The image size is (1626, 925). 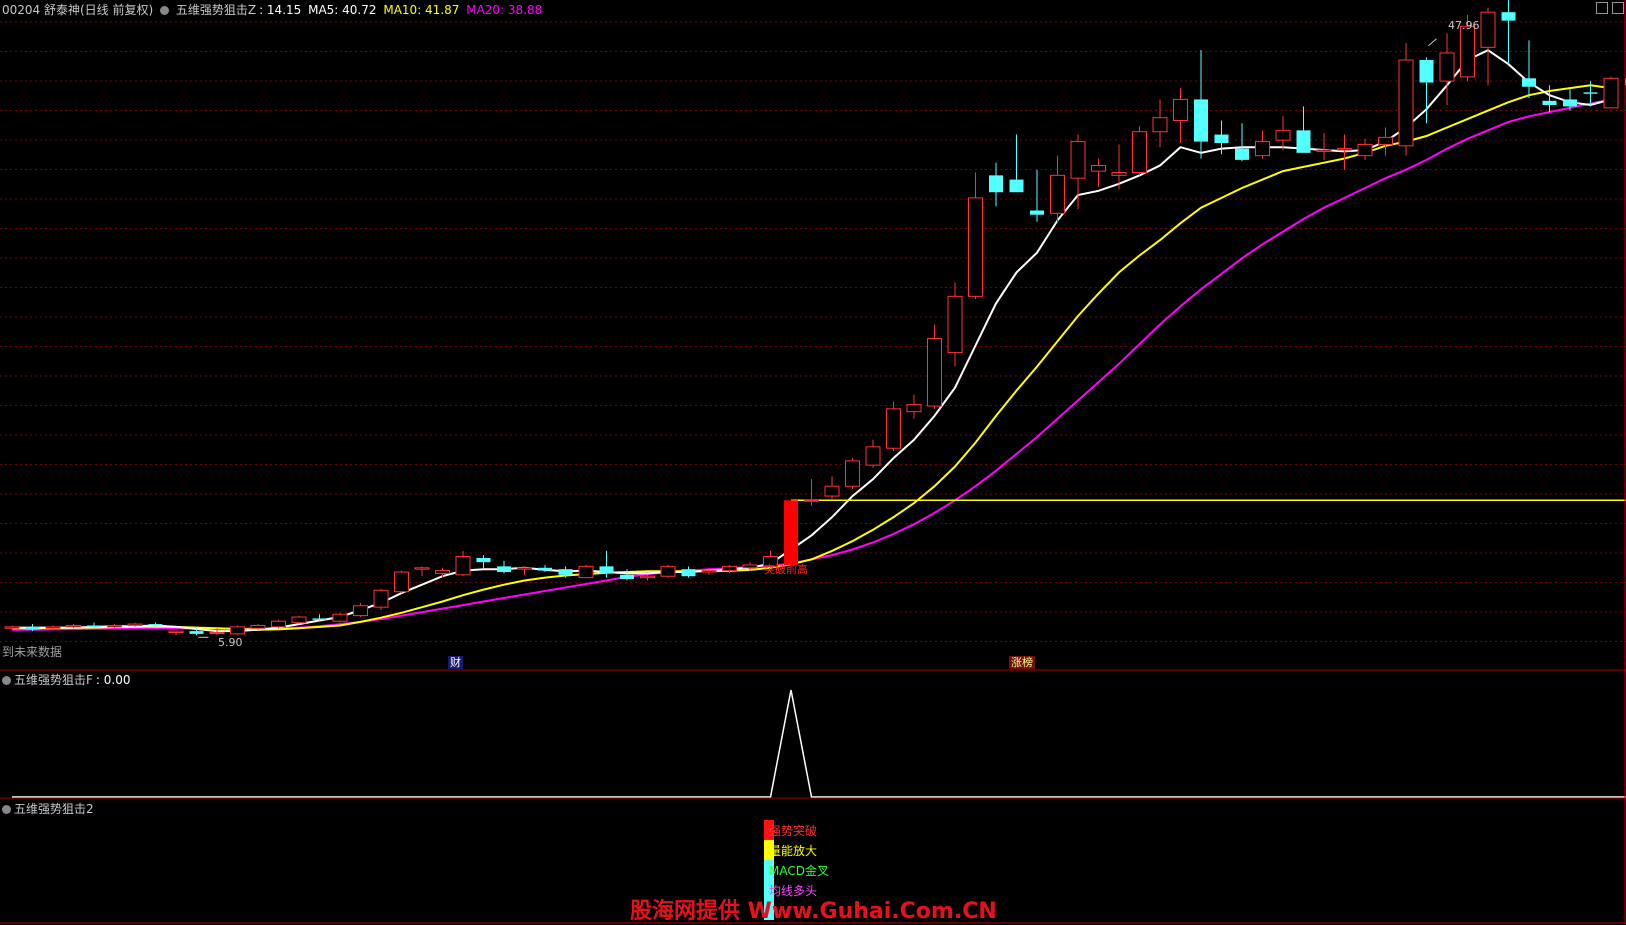 What do you see at coordinates (113, 680) in the screenshot?
I see `indicator1-value: : 0.00` at bounding box center [113, 680].